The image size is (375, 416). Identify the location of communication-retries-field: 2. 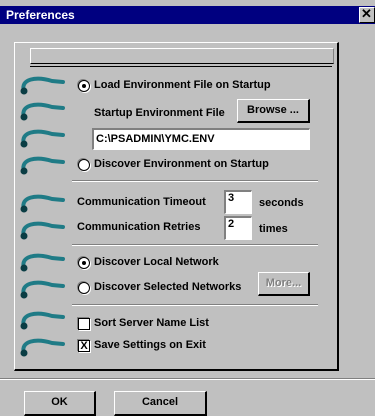
(238, 228).